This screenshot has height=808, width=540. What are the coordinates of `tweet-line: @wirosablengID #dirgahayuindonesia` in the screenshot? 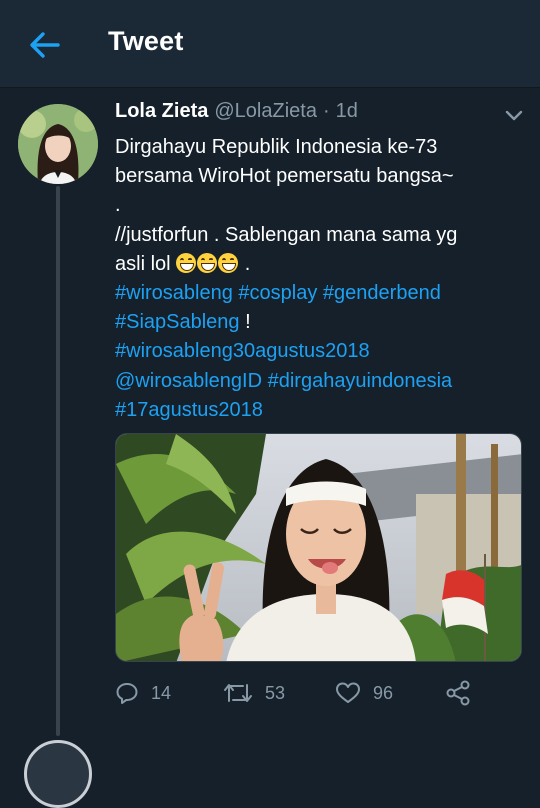 It's located at (320, 381).